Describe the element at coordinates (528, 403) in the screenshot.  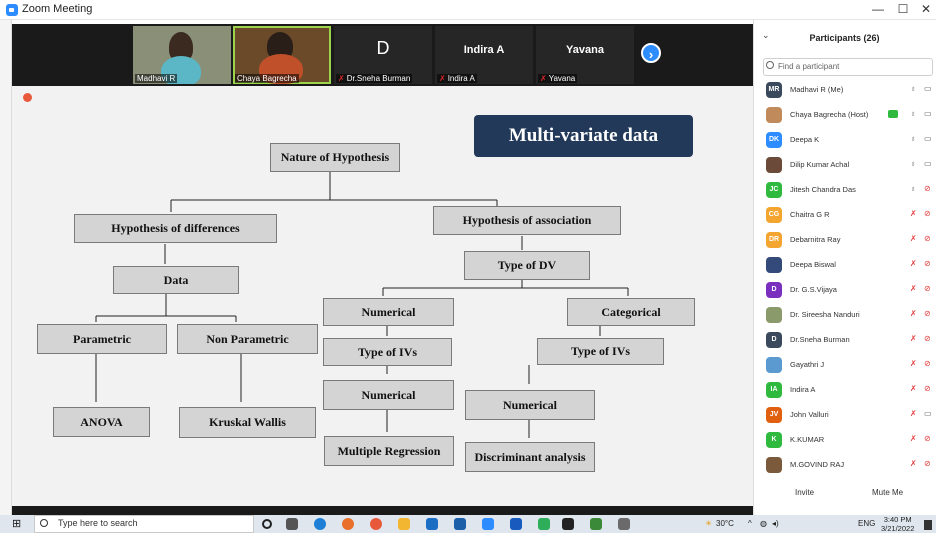
I see `node-numerical-ivs-categorical: Numerical` at that location.